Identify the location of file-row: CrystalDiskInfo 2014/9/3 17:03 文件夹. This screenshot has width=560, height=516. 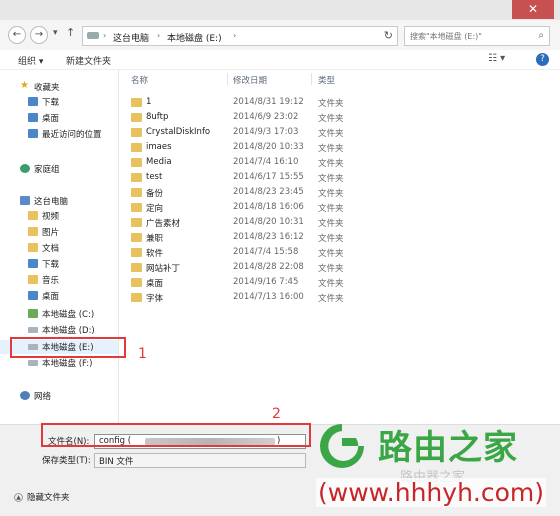
(279, 132).